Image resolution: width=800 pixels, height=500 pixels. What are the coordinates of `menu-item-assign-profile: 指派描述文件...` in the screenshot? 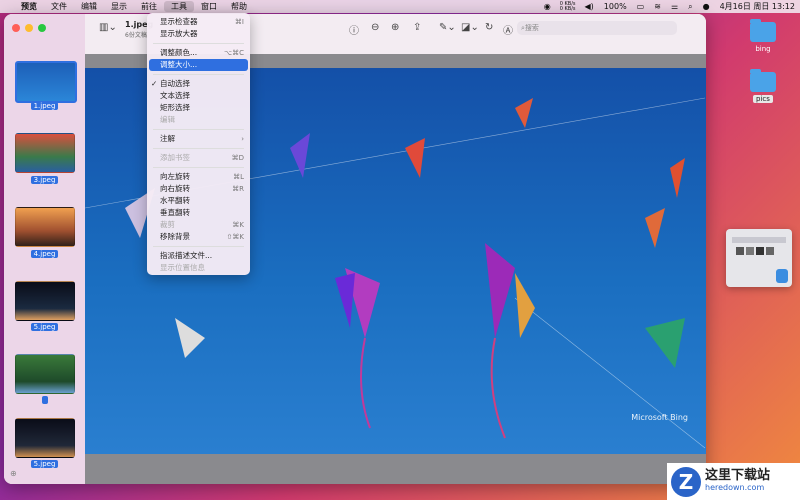 It's located at (198, 256).